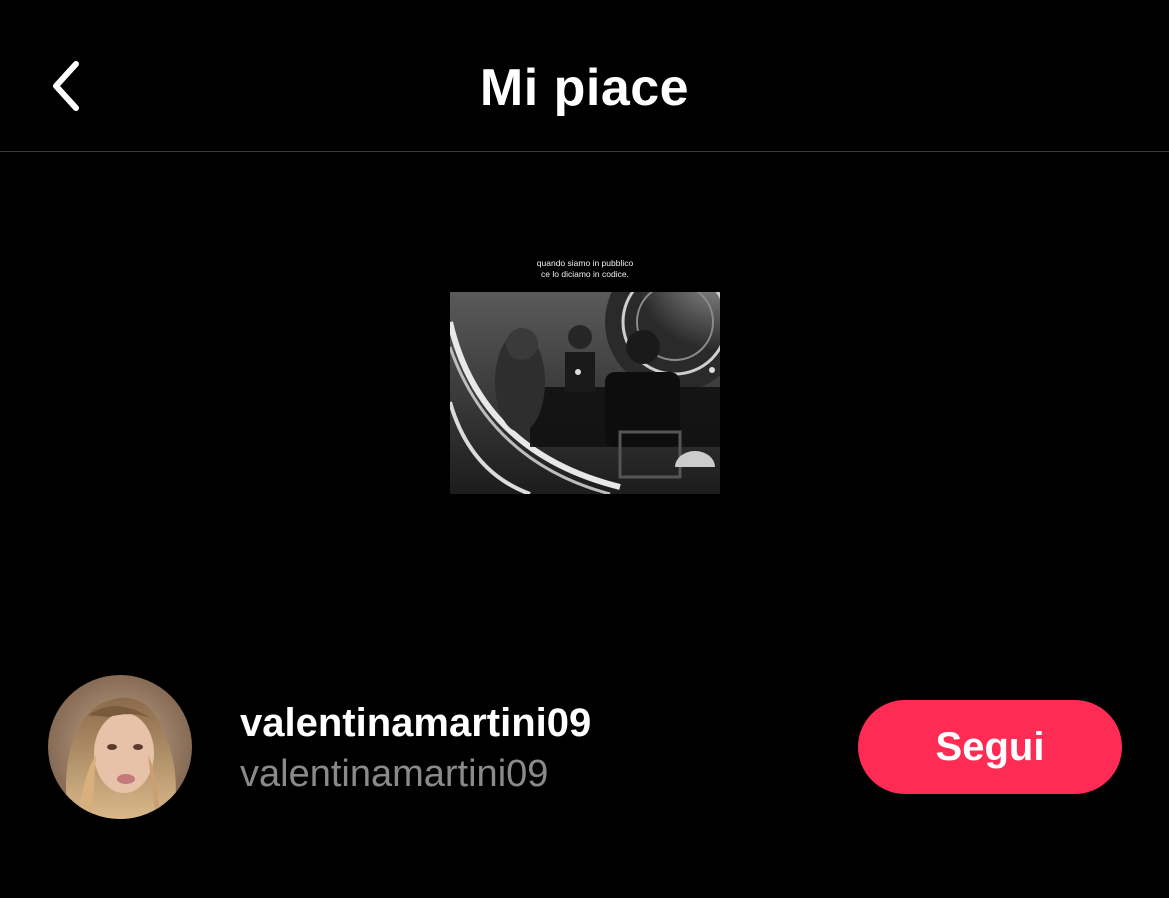 Image resolution: width=1169 pixels, height=898 pixels. Describe the element at coordinates (394, 774) in the screenshot. I see `user-handle: valentinamartini09` at that location.